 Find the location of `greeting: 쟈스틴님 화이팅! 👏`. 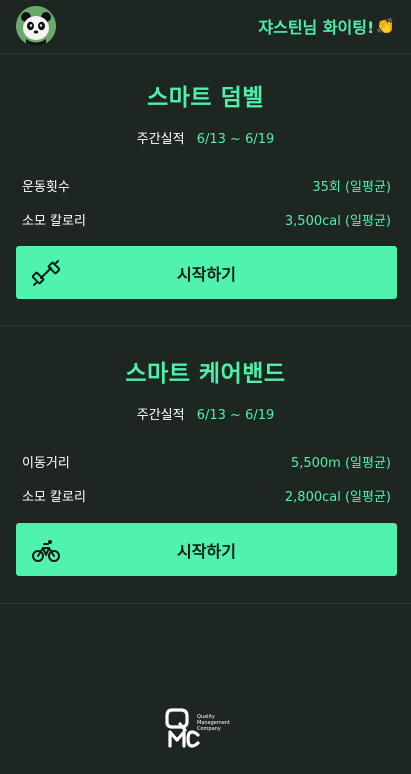

greeting: 쟈스틴님 화이팅! 👏 is located at coordinates (326, 26).